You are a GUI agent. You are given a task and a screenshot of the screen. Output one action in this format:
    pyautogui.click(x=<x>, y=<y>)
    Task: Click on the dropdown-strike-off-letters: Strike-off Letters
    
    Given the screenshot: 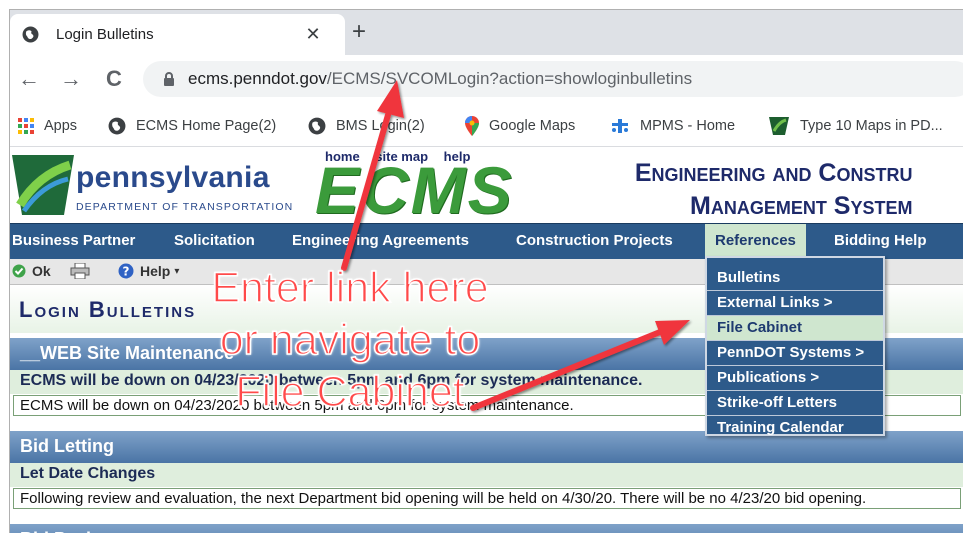 What is the action you would take?
    pyautogui.click(x=795, y=403)
    